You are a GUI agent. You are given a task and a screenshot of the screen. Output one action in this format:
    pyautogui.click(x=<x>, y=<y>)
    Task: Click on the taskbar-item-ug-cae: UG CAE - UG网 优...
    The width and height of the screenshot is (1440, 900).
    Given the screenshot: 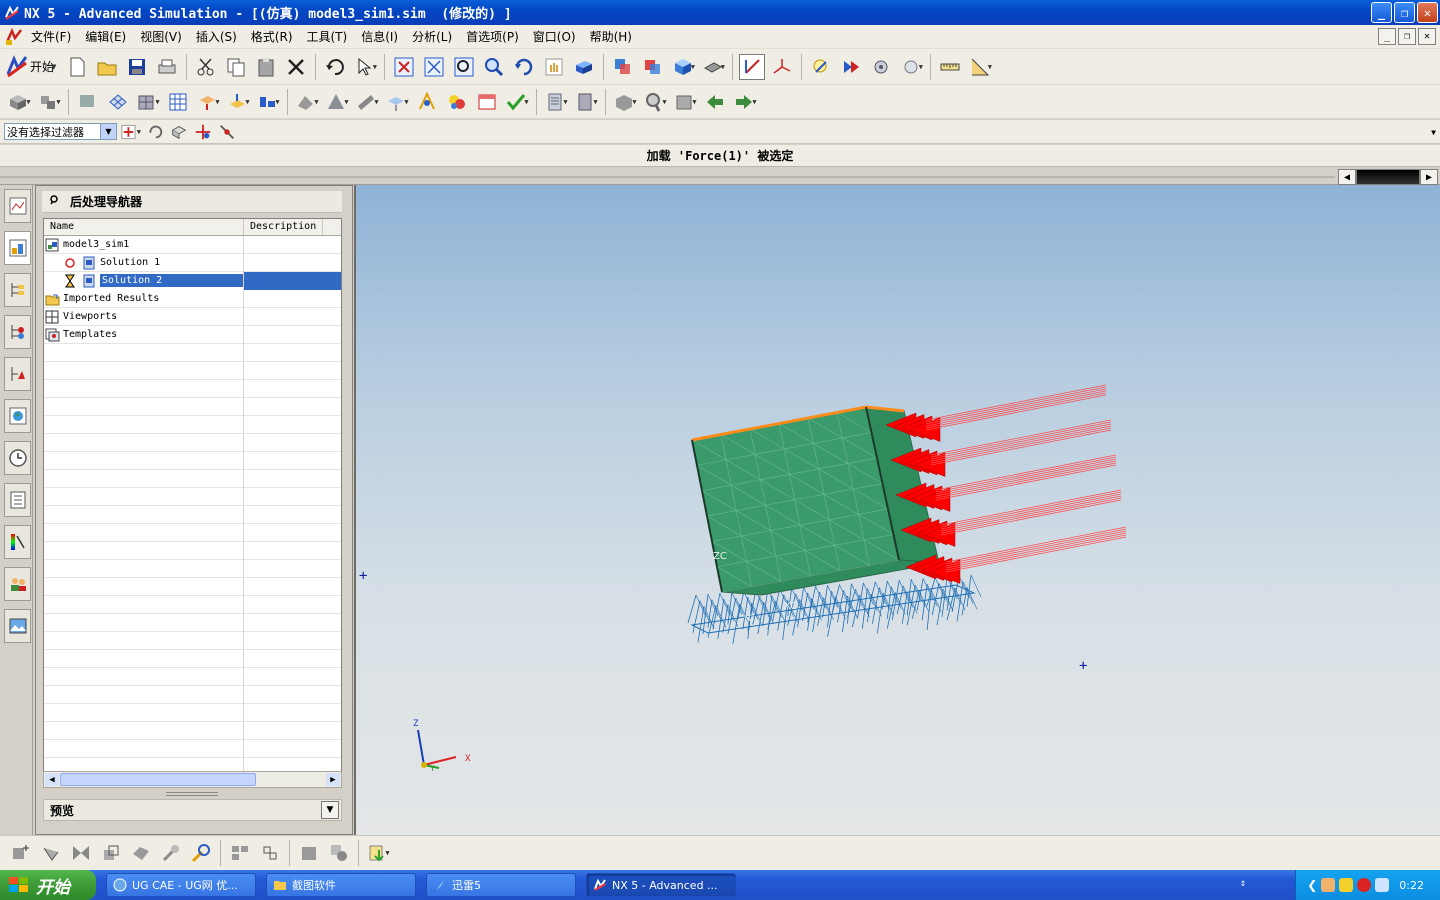 What is the action you would take?
    pyautogui.click(x=181, y=885)
    